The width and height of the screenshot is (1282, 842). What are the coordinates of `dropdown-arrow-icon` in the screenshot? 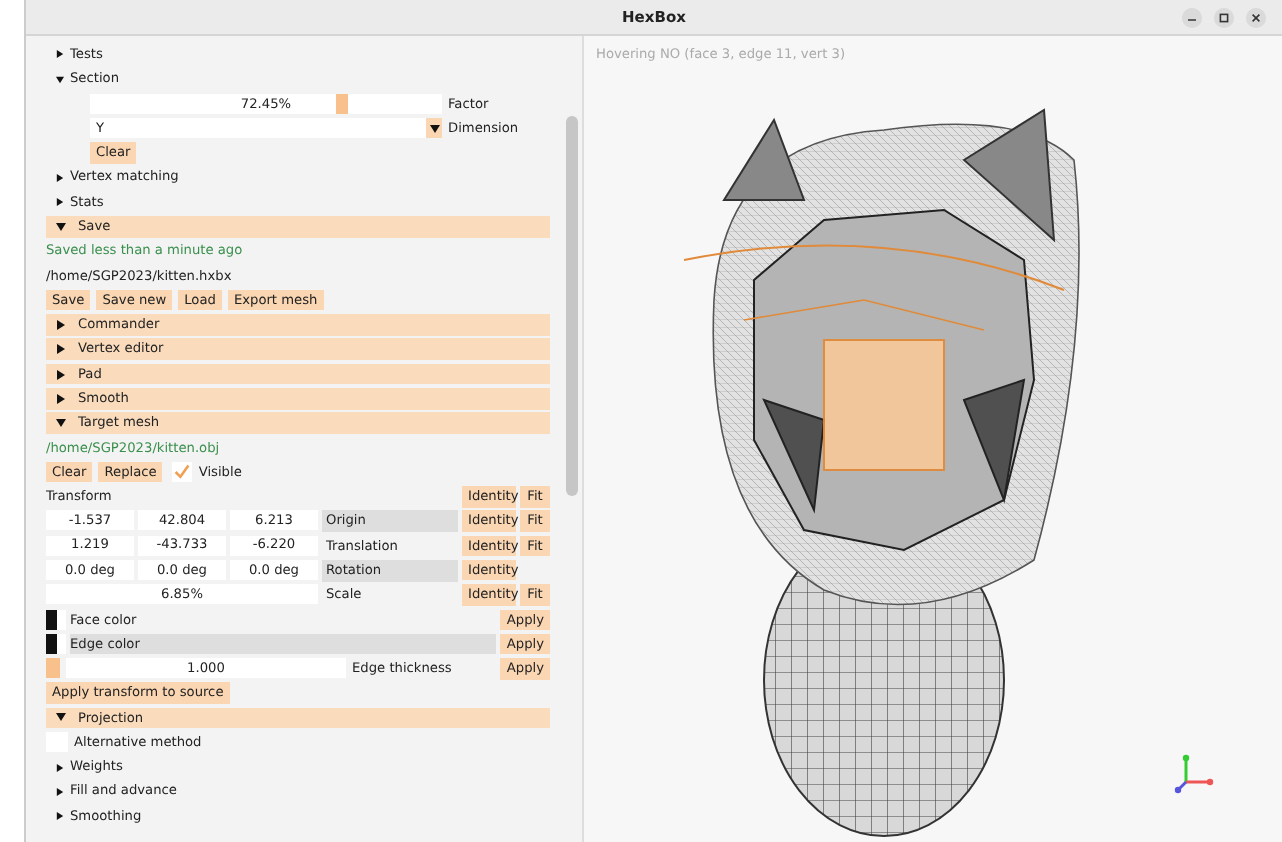 It's located at (434, 128).